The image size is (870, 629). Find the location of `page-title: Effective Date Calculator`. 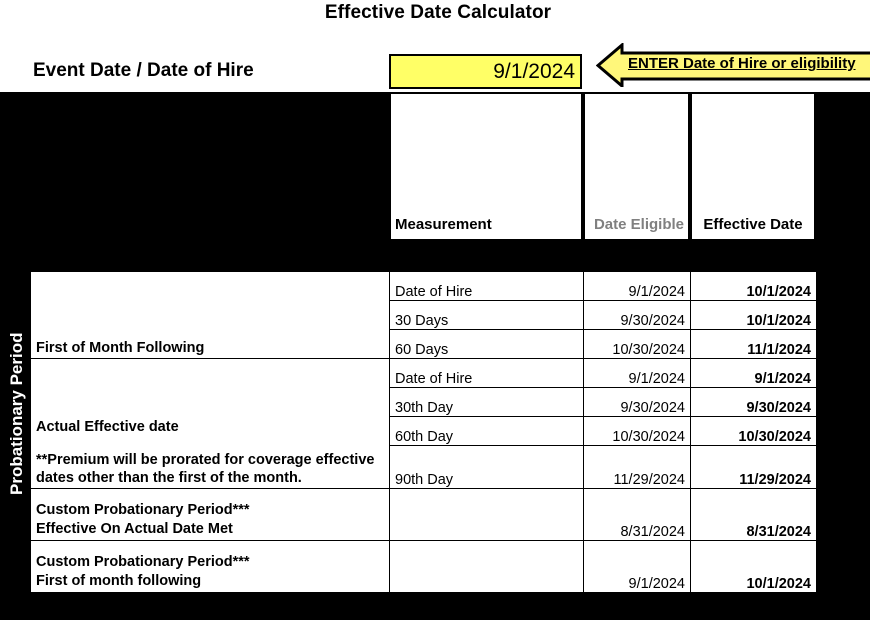

page-title: Effective Date Calculator is located at coordinates (435, 13).